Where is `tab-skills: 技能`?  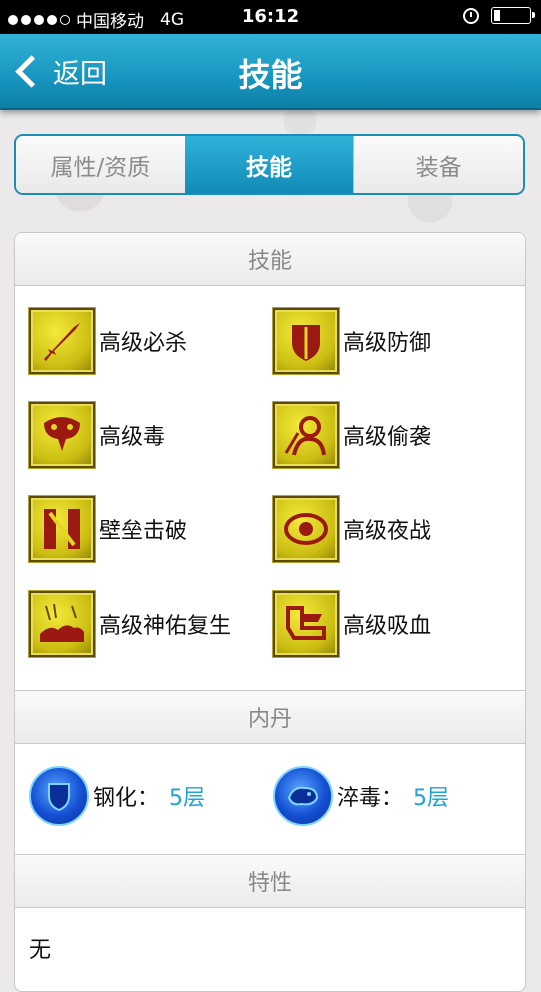 tab-skills: 技能 is located at coordinates (269, 164).